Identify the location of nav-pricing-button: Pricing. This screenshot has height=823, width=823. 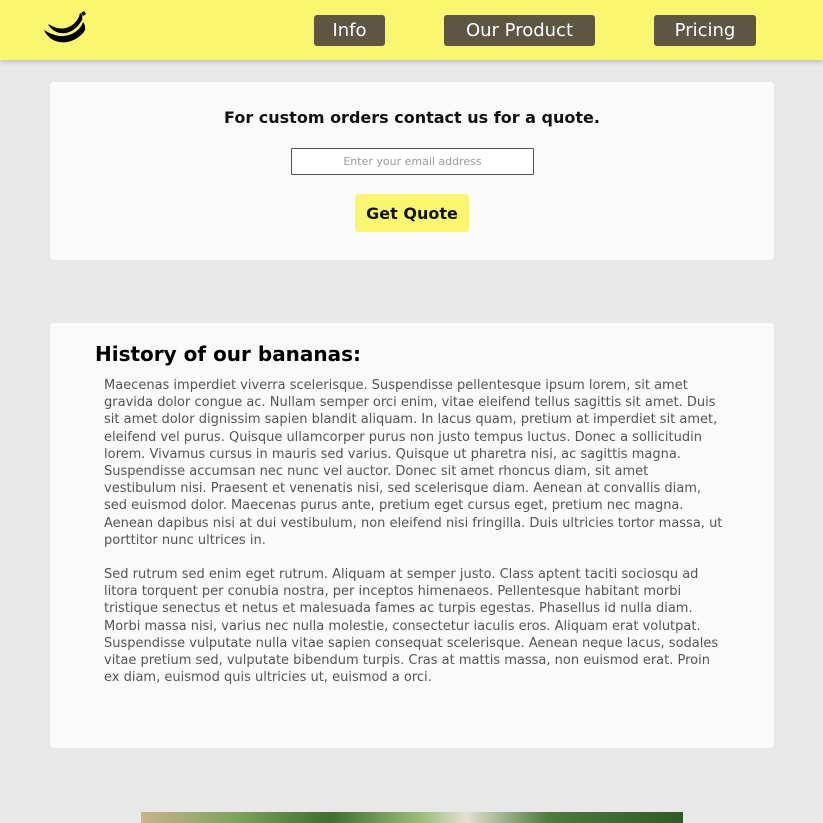
(705, 30).